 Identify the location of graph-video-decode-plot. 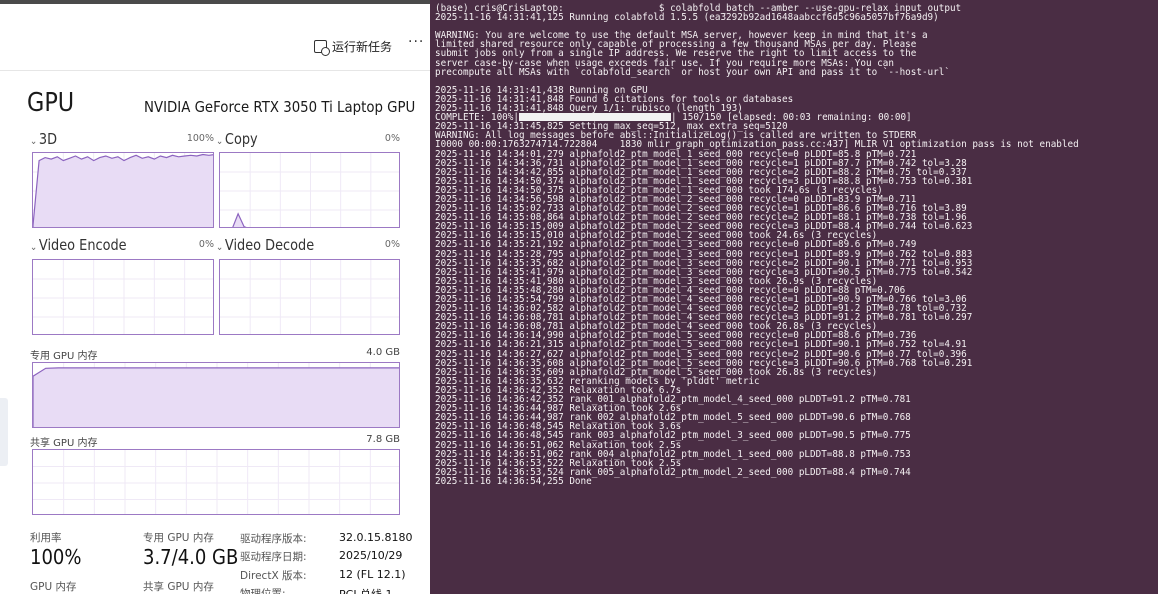
(309, 297).